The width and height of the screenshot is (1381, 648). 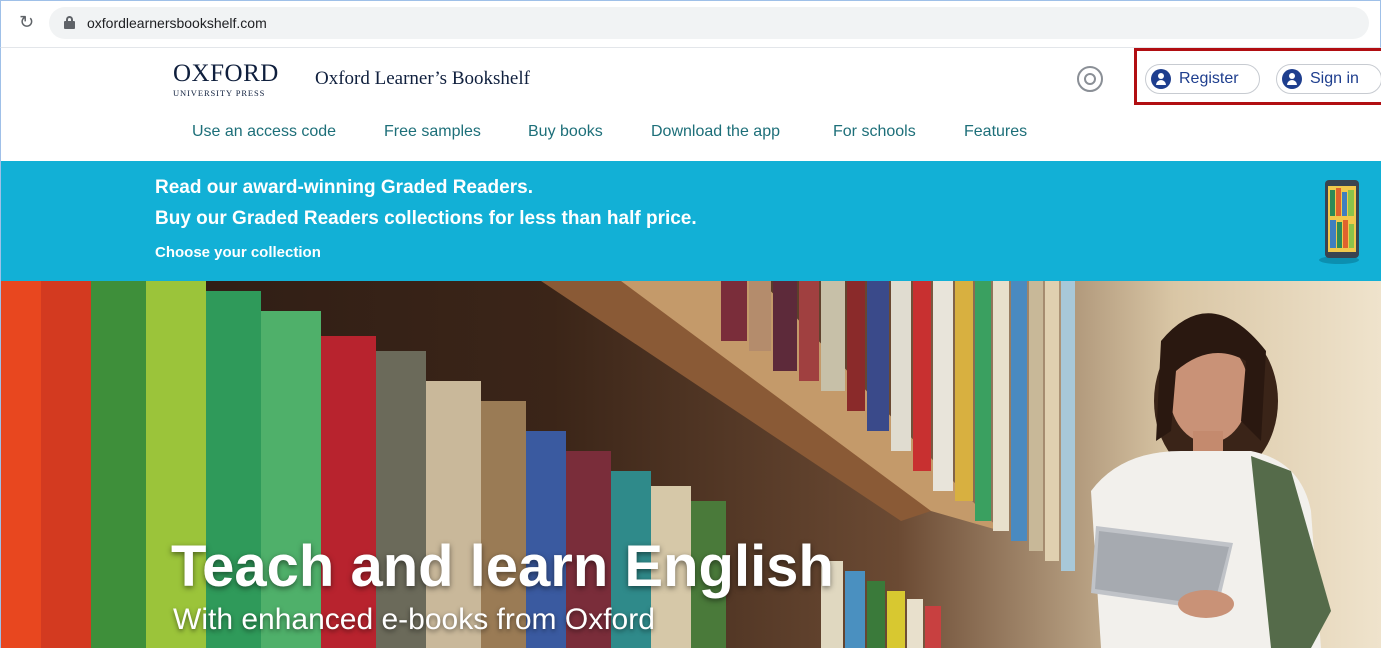 What do you see at coordinates (29, 22) in the screenshot?
I see `reload-icon: ↻` at bounding box center [29, 22].